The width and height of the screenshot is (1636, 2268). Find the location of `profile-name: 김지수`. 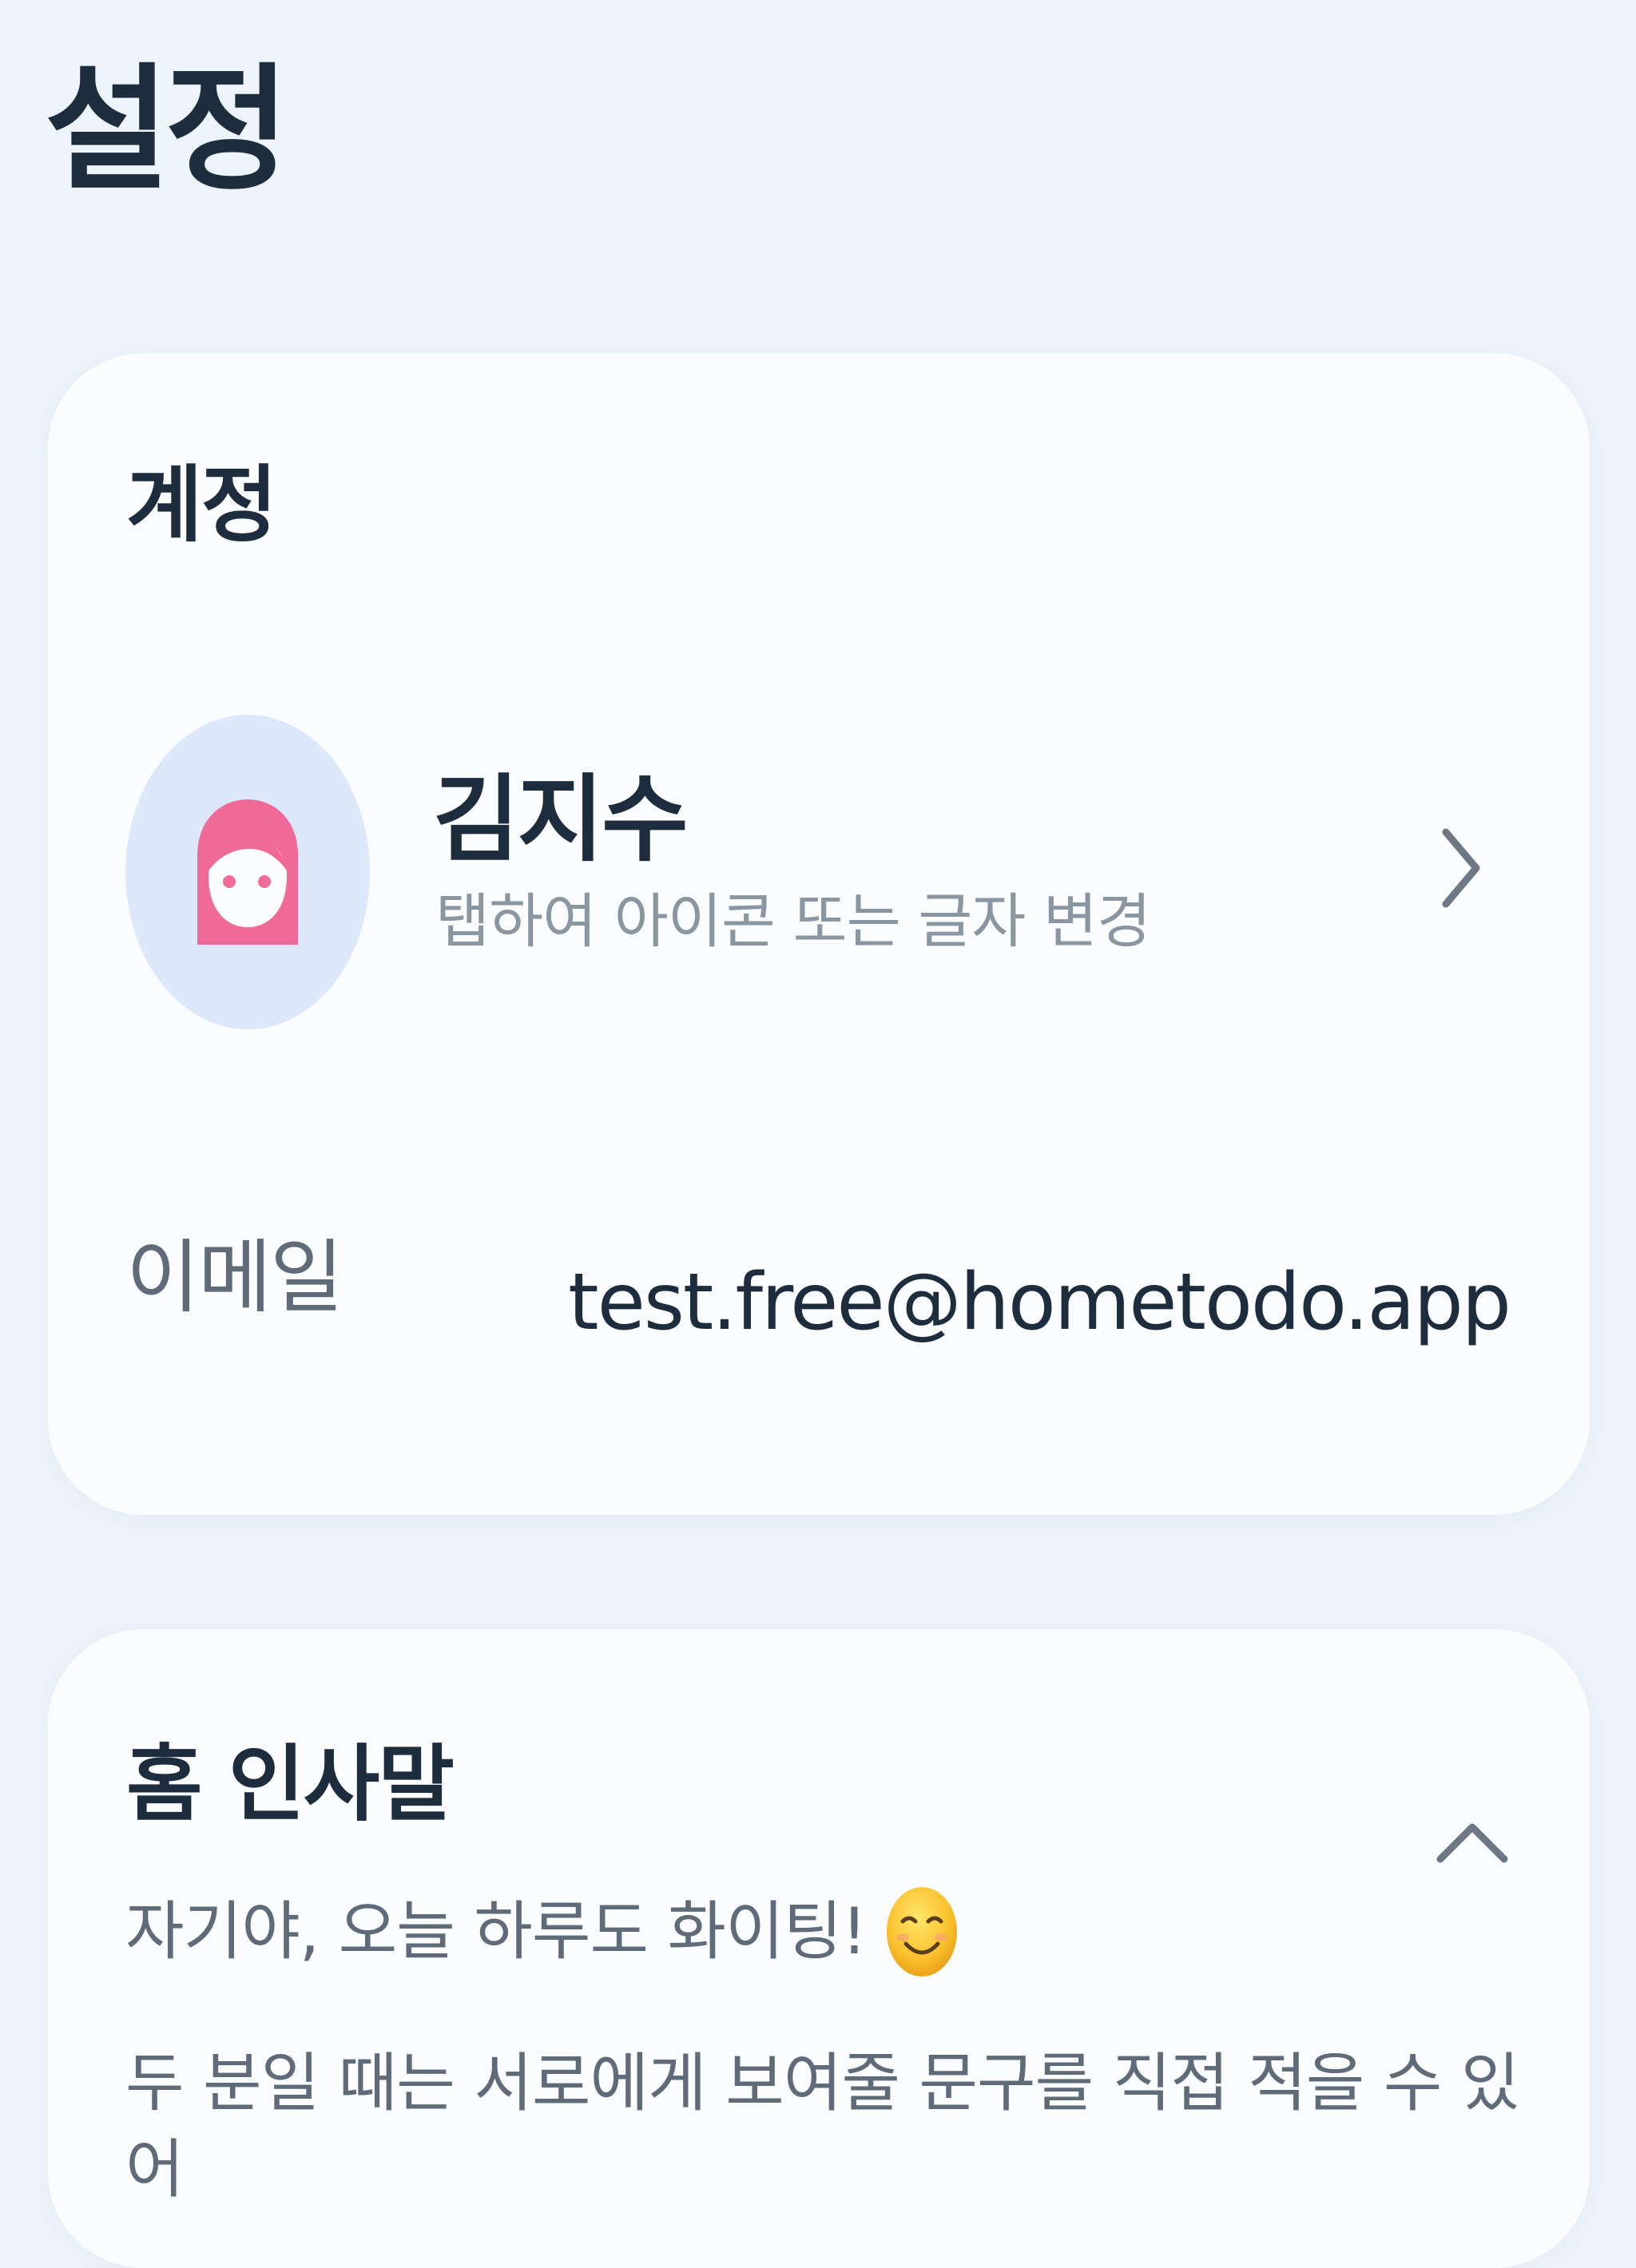

profile-name: 김지수 is located at coordinates (561, 819).